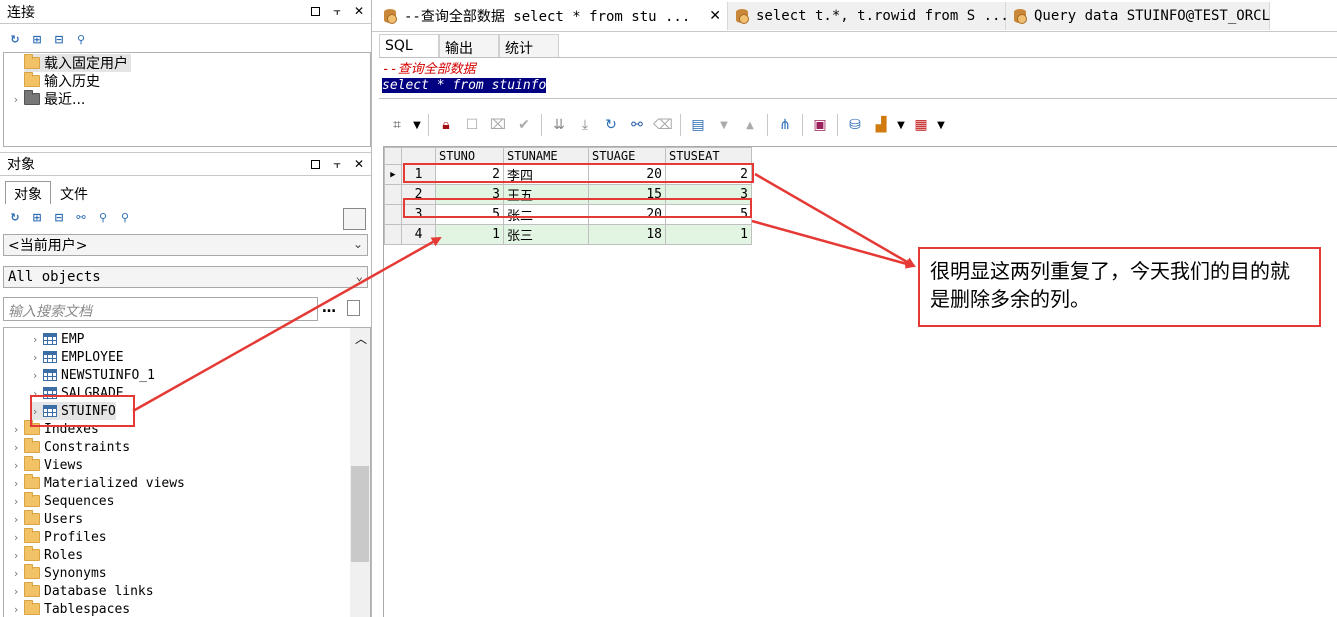 The height and width of the screenshot is (617, 1337). What do you see at coordinates (47, 465) in the screenshot?
I see `tree-item-folder: › Views` at bounding box center [47, 465].